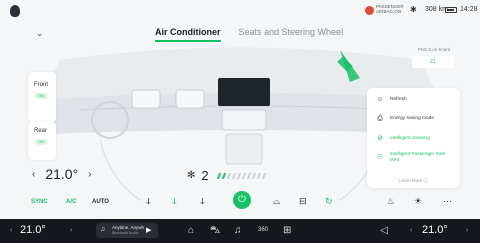 The width and height of the screenshot is (480, 243). What do you see at coordinates (418, 201) in the screenshot?
I see `sun-icon: ☀` at bounding box center [418, 201].